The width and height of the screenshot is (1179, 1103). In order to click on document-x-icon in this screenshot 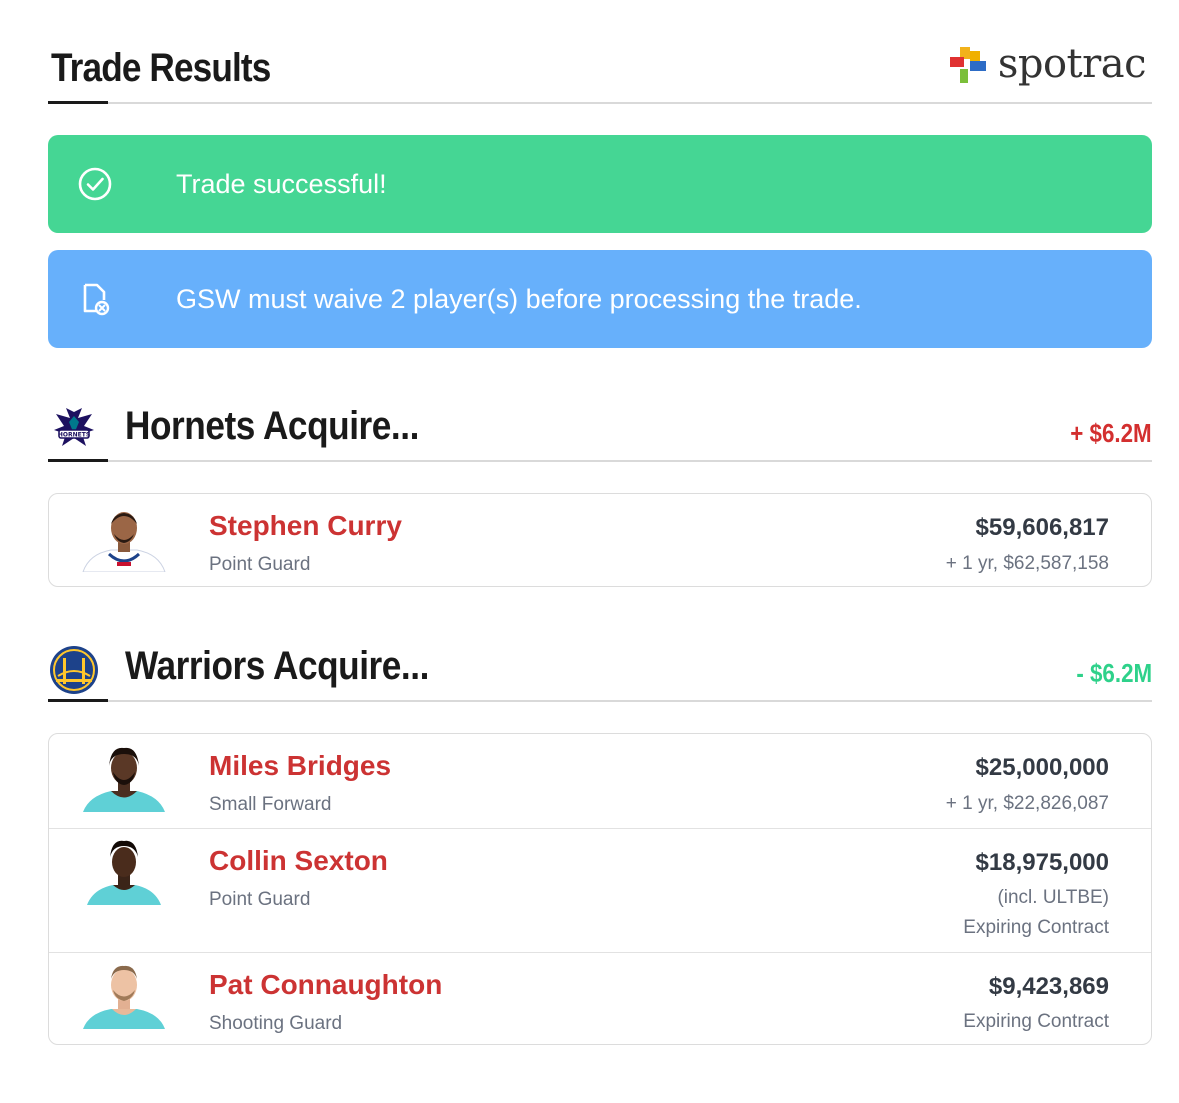, I will do `click(96, 299)`.